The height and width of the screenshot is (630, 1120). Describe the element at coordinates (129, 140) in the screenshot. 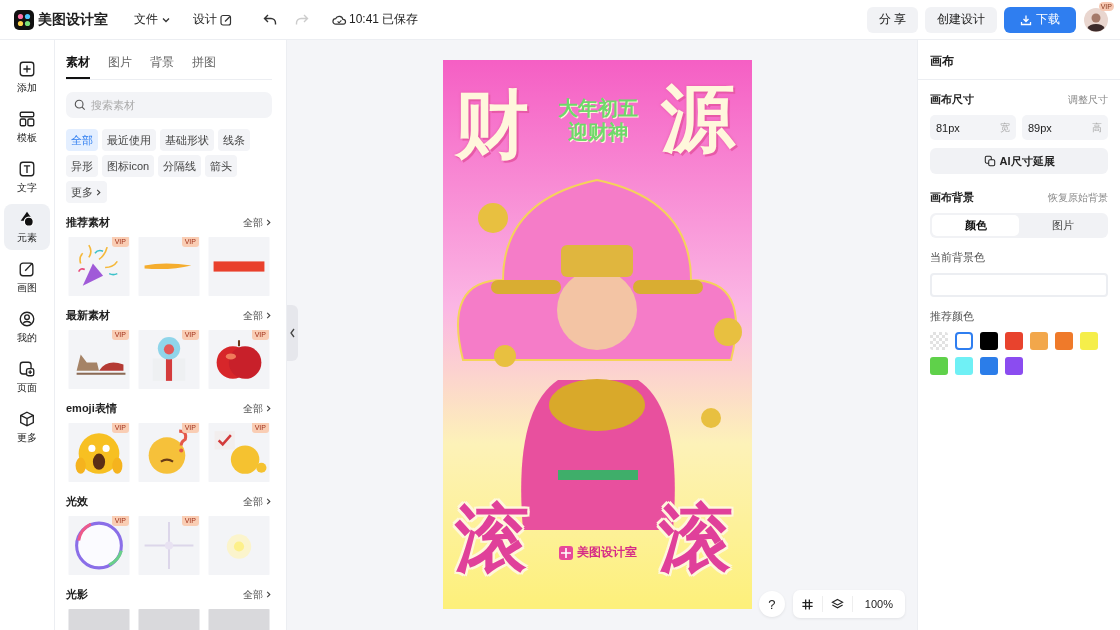

I see `filter-chip: 最近使用` at that location.